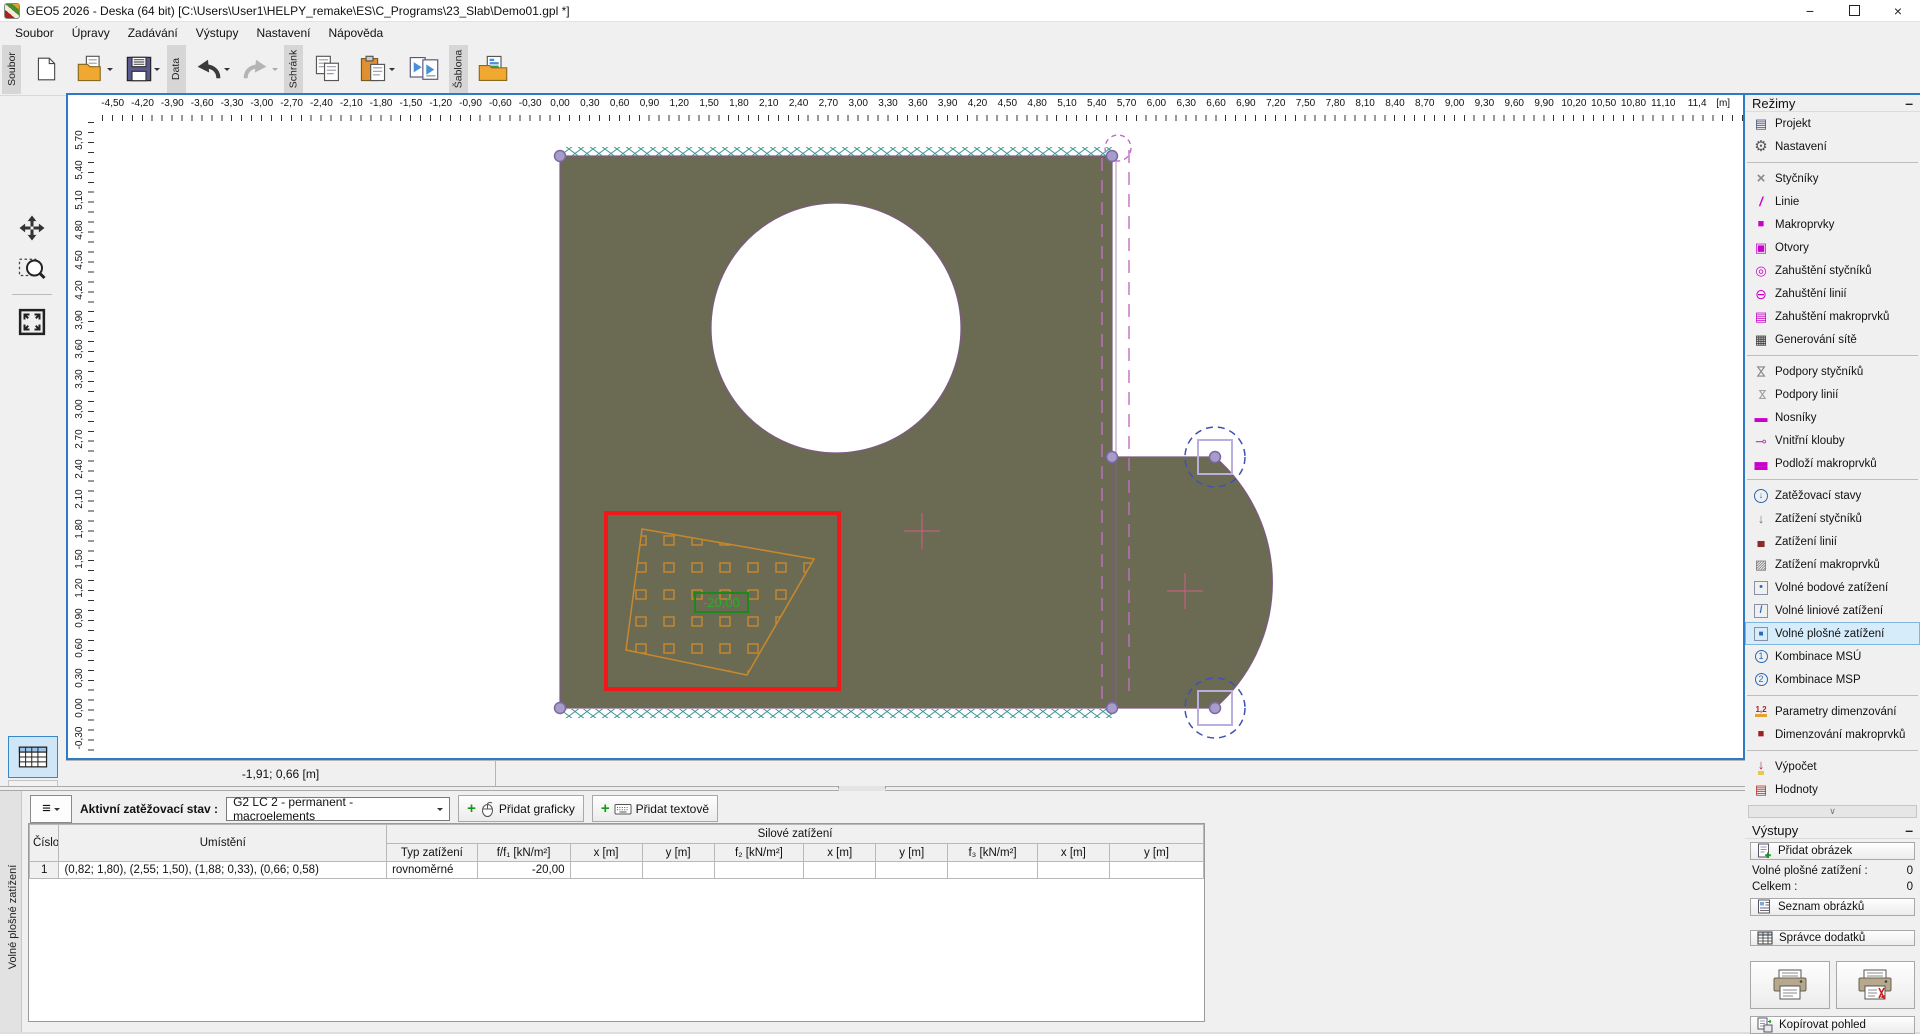 This screenshot has width=1920, height=1034. I want to click on pan-button, so click(32, 228).